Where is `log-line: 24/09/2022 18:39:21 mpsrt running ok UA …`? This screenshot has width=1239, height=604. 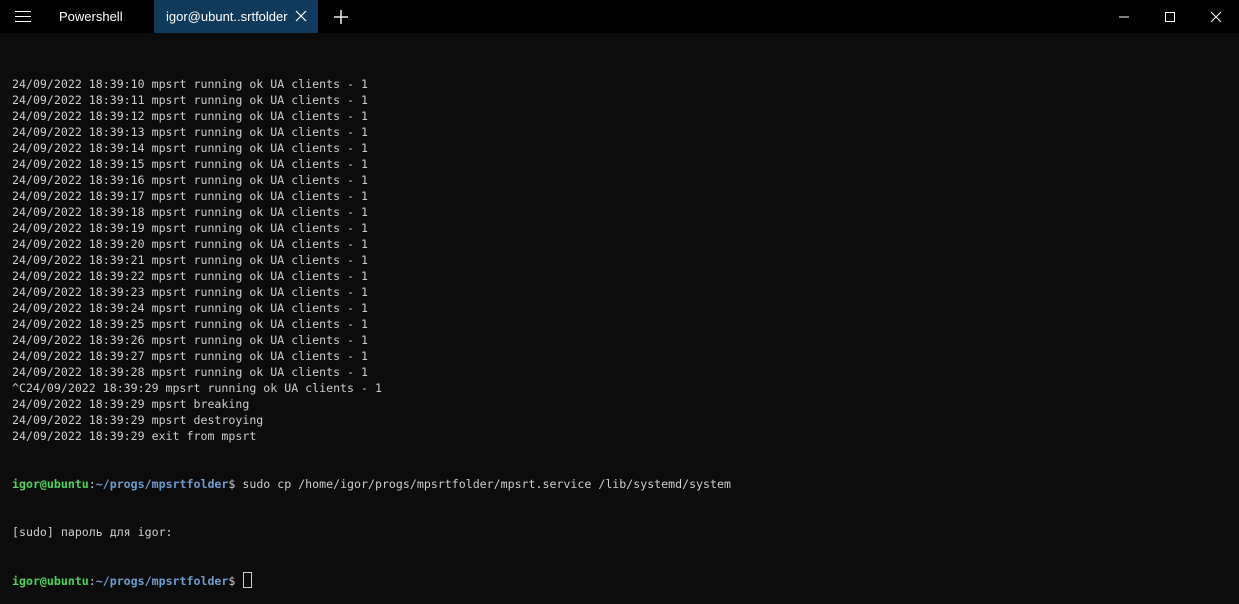 log-line: 24/09/2022 18:39:21 mpsrt running ok UA … is located at coordinates (190, 260).